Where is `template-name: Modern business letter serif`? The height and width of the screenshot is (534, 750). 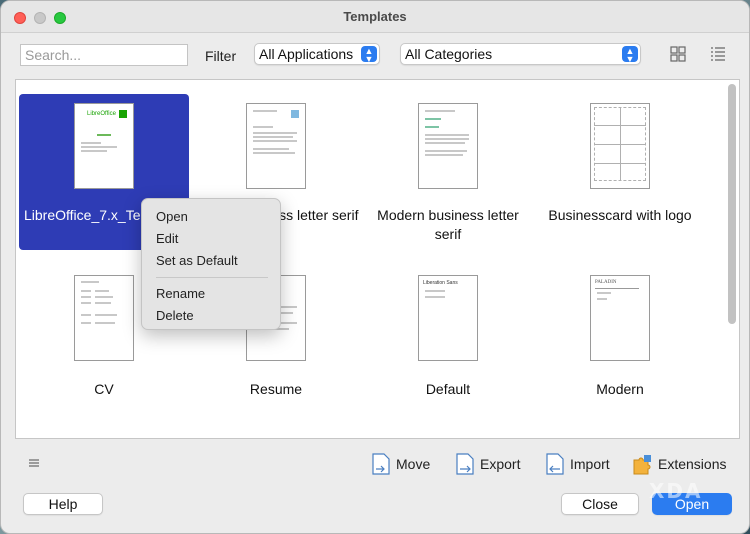
template-name: Modern business letter serif is located at coordinates (448, 224).